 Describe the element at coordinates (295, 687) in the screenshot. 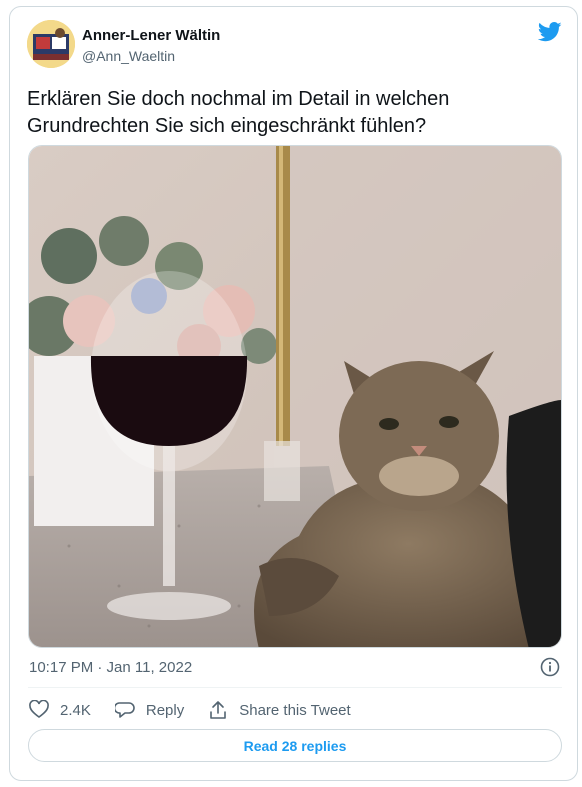

I see `divider` at that location.